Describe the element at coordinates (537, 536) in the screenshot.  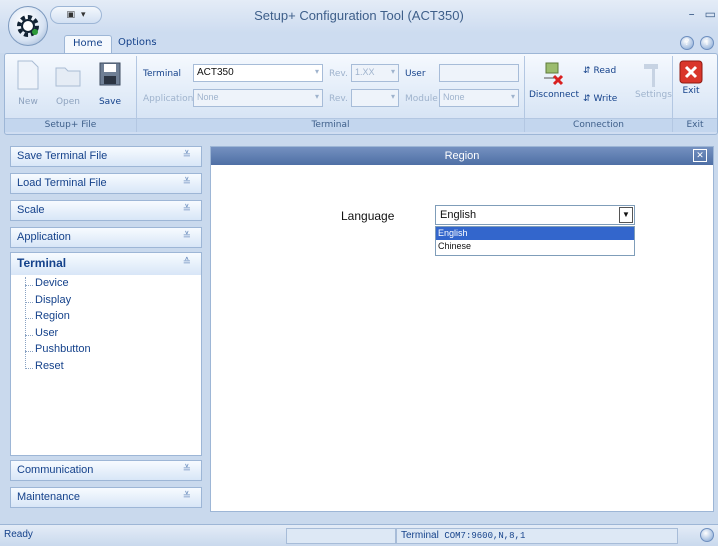
I see `status-connection: Terminal COM7:9600,N,8,1` at that location.